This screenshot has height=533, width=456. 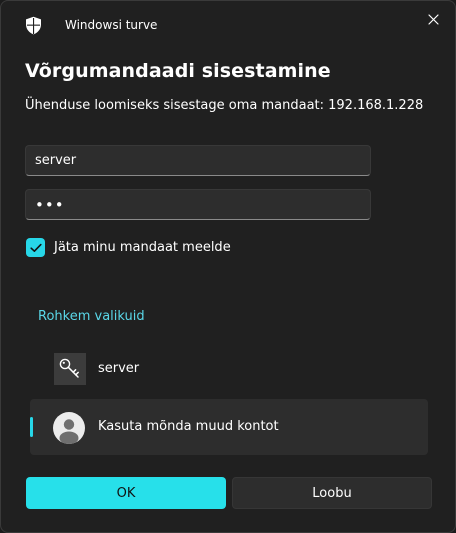 What do you see at coordinates (70, 369) in the screenshot?
I see `key-icon` at bounding box center [70, 369].